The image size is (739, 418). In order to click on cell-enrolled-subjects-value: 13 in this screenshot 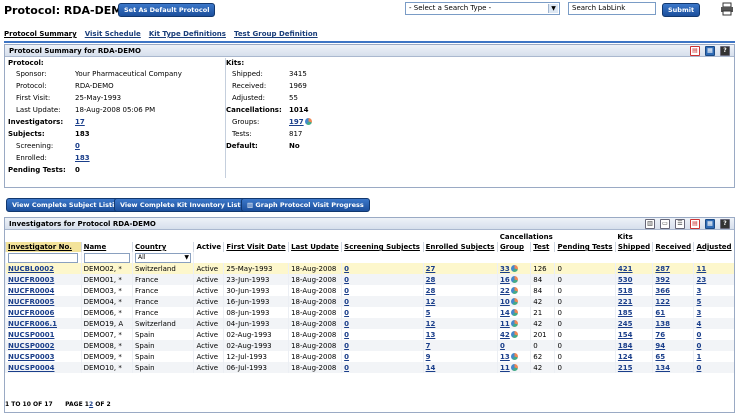, I will do `click(431, 335)`.